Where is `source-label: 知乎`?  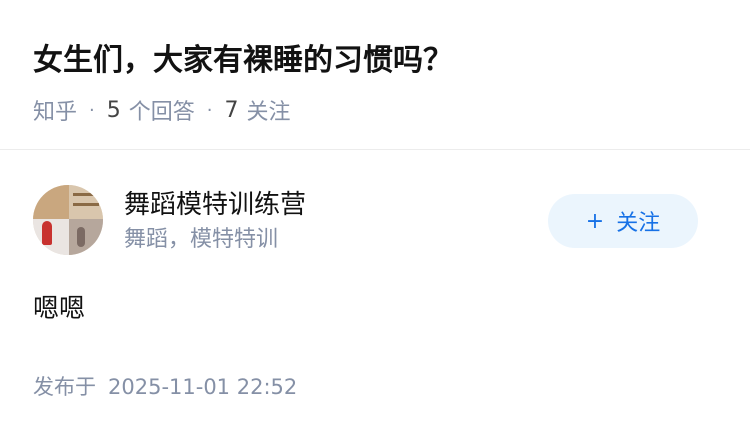
source-label: 知乎 is located at coordinates (55, 112).